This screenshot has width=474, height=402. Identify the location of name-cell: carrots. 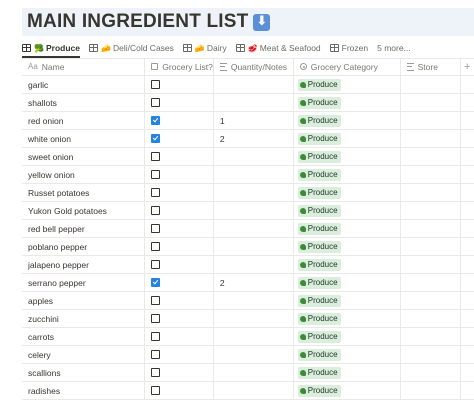
(84, 336).